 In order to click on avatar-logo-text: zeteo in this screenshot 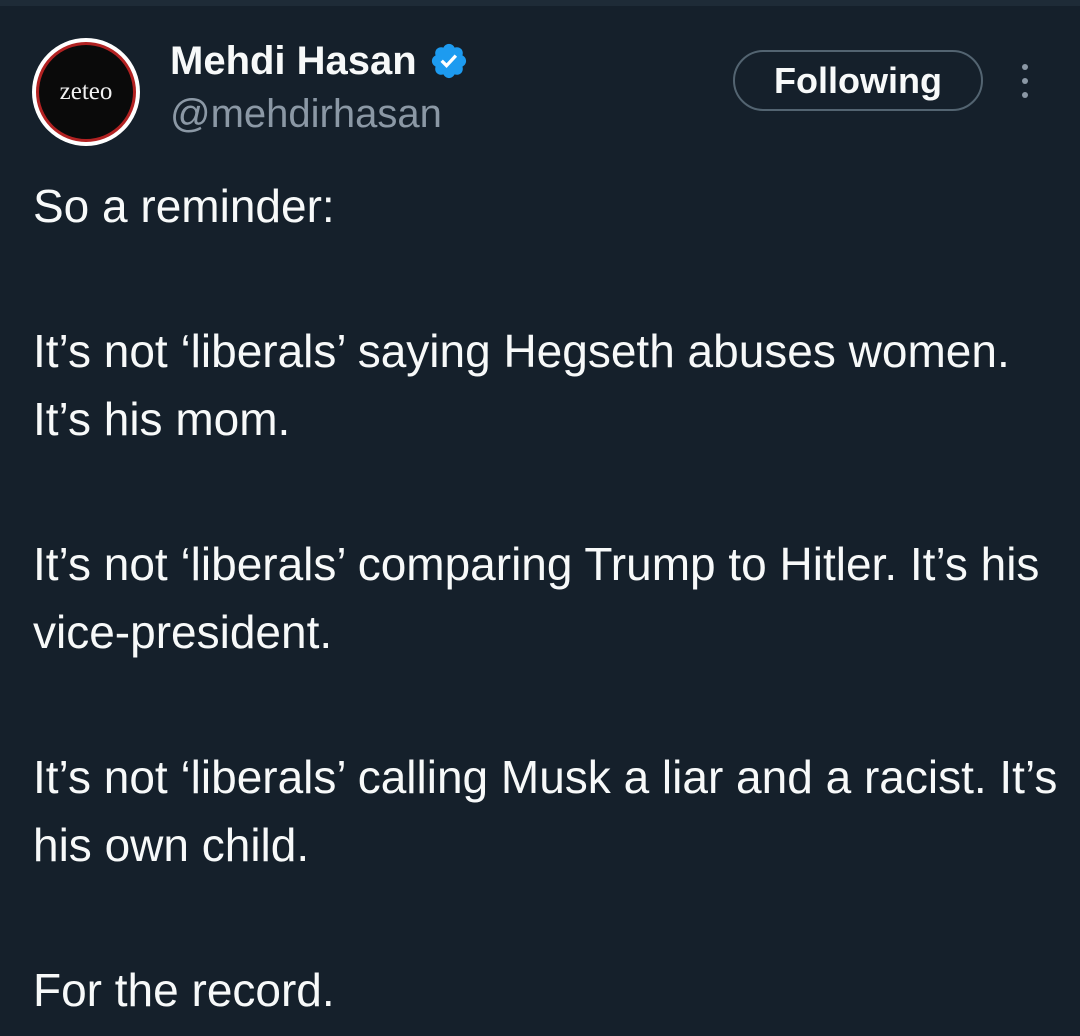, I will do `click(86, 91)`.